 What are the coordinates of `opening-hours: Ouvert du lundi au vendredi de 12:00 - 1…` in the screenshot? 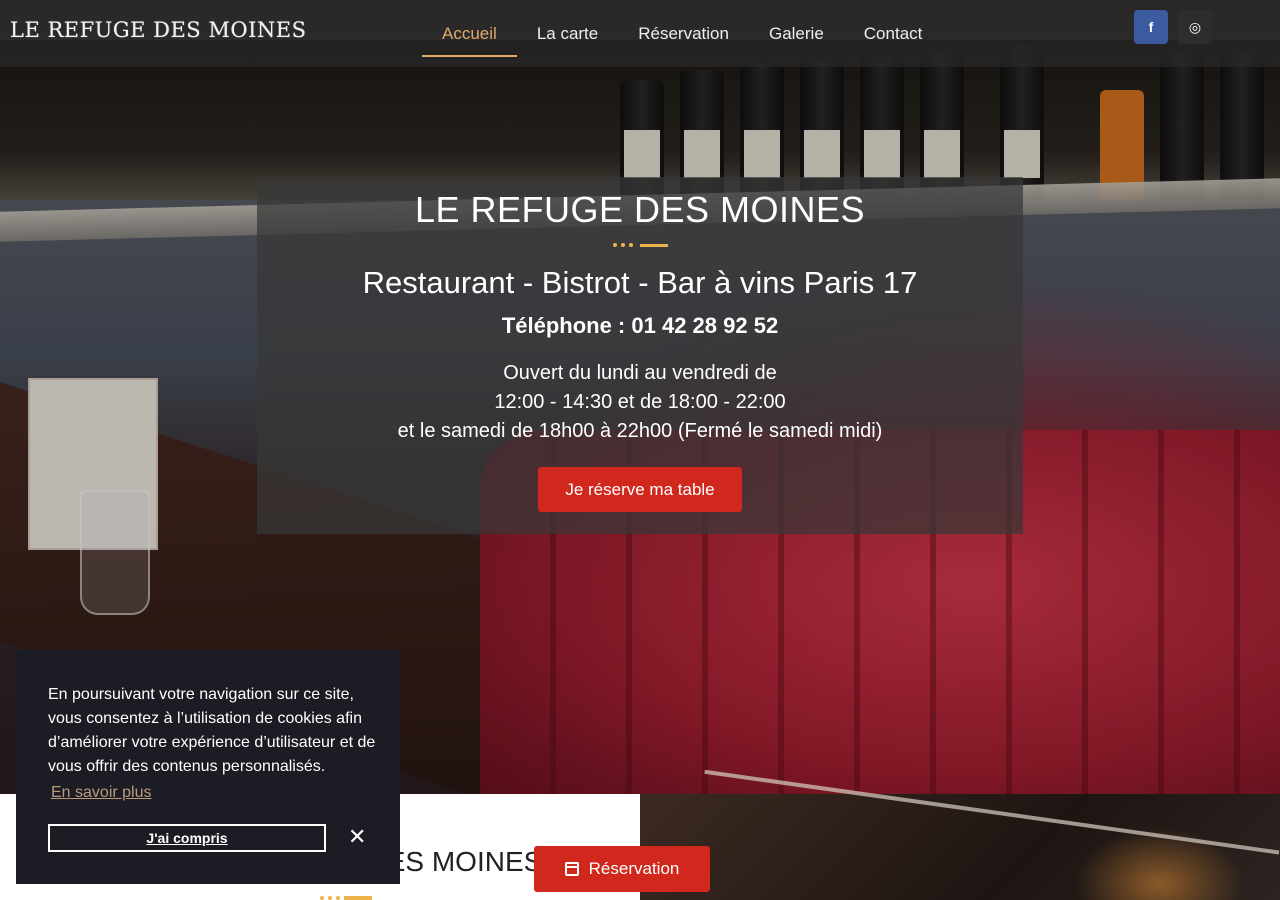 It's located at (640, 402).